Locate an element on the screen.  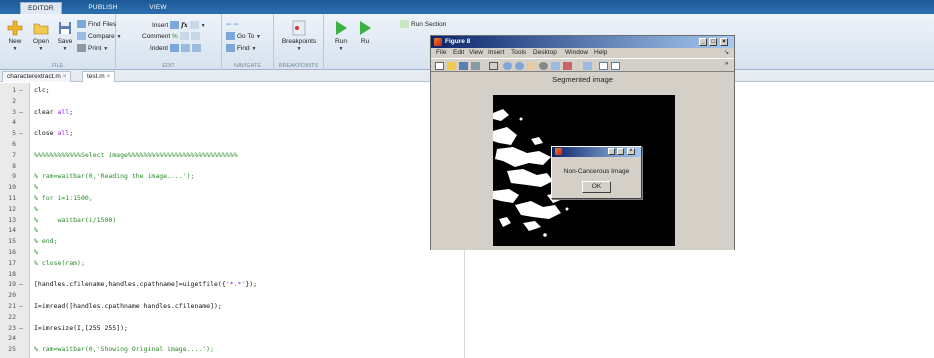
folder-icon is located at coordinates (41, 29).